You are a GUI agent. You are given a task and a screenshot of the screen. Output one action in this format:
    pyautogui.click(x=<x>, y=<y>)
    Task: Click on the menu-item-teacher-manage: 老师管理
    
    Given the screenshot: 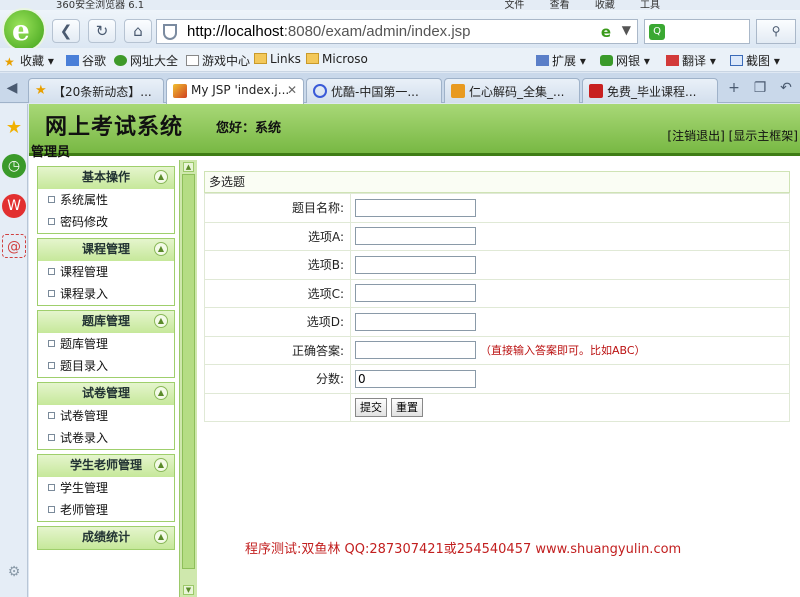 What is the action you would take?
    pyautogui.click(x=106, y=510)
    